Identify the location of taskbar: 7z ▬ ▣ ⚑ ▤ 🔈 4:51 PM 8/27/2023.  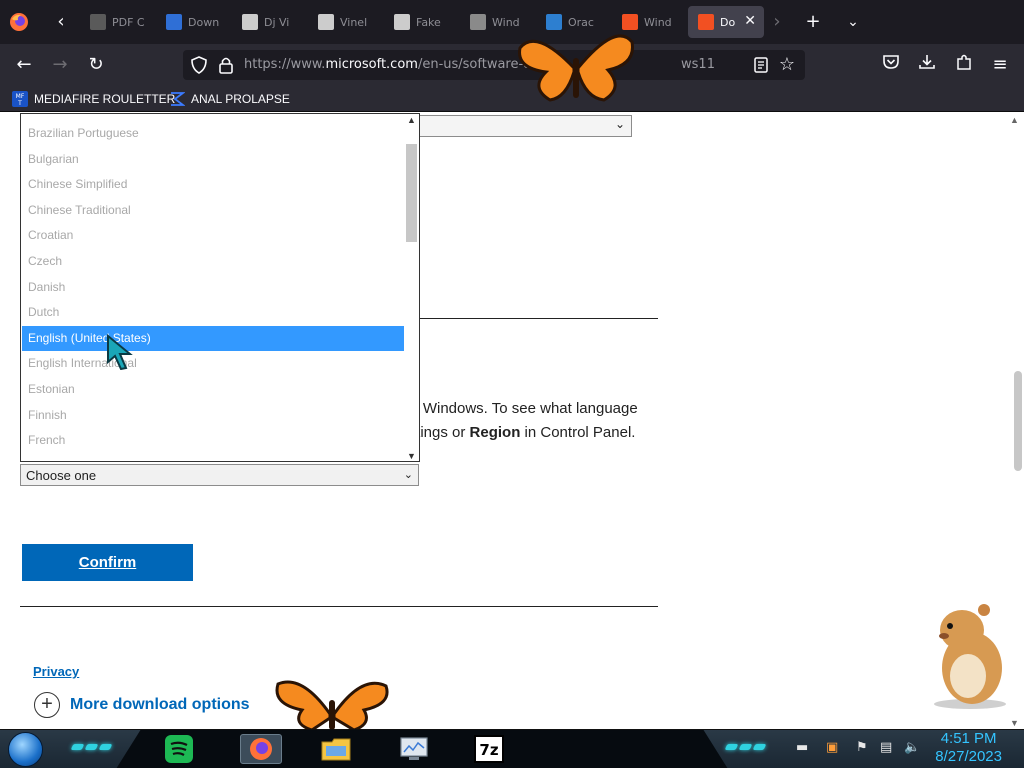
(512, 748).